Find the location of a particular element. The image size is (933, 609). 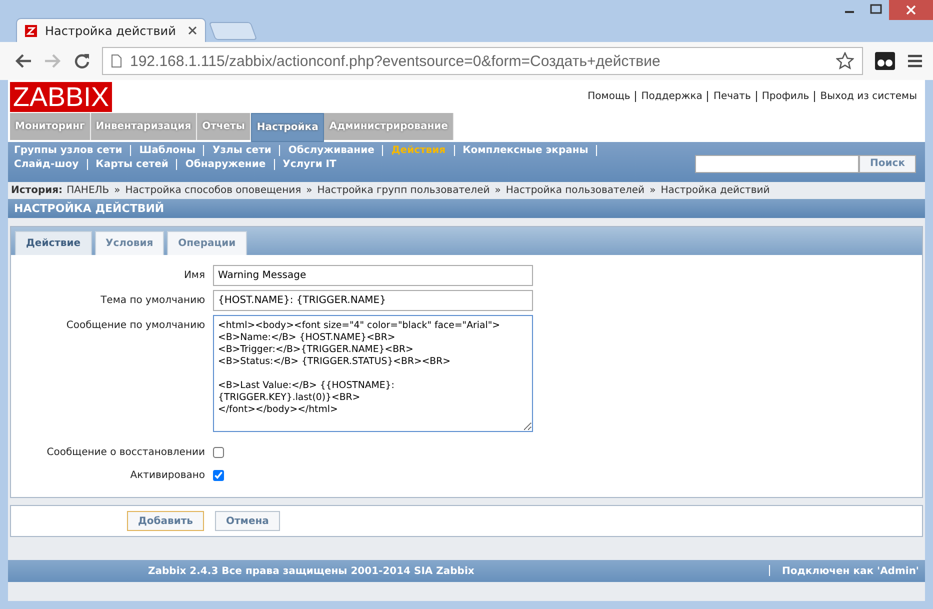

page-icon is located at coordinates (116, 61).